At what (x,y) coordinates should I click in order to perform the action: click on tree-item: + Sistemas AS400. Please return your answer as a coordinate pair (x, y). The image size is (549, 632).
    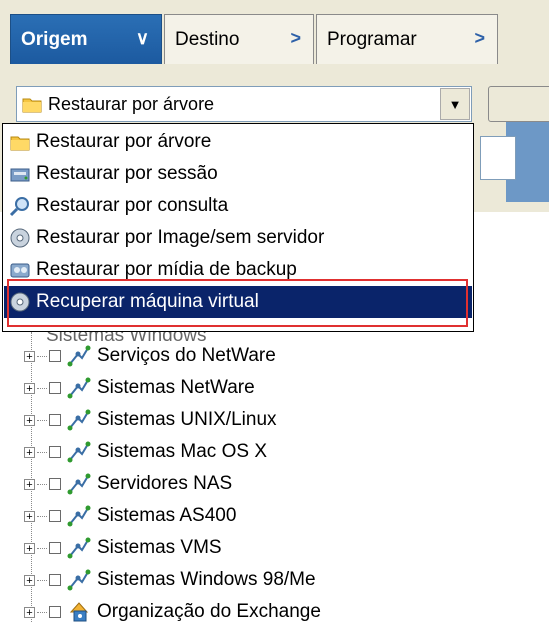
    Looking at the image, I should click on (130, 516).